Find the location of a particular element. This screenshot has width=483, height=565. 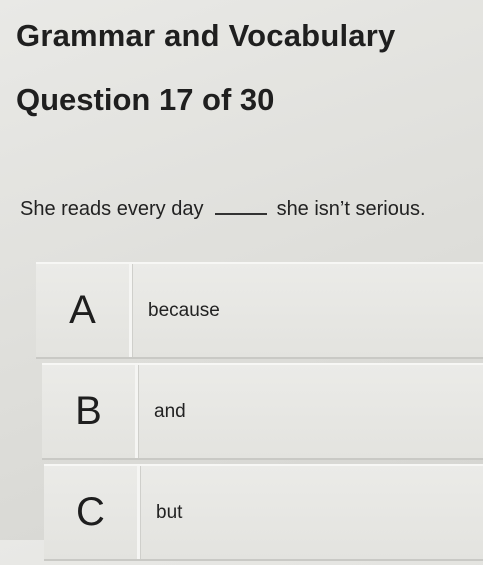

question-text-before-blank: She reads every day is located at coordinates (112, 209).